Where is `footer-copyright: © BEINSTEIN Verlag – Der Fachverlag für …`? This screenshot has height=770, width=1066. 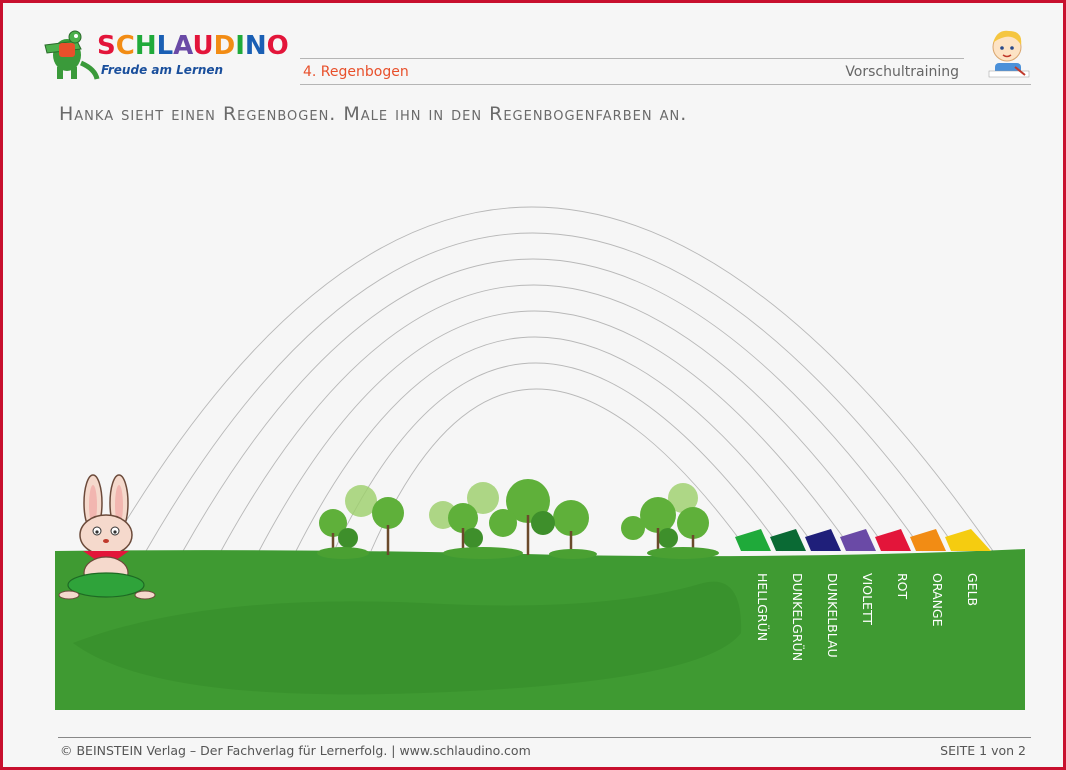 footer-copyright: © BEINSTEIN Verlag – Der Fachverlag für … is located at coordinates (295, 750).